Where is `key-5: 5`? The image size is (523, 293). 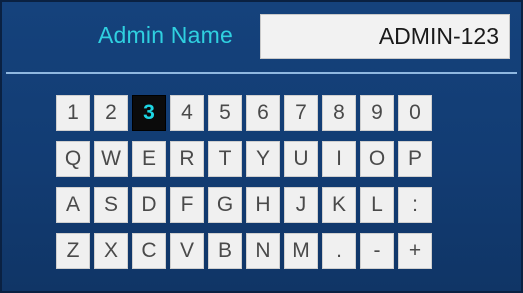
key-5: 5 is located at coordinates (225, 113).